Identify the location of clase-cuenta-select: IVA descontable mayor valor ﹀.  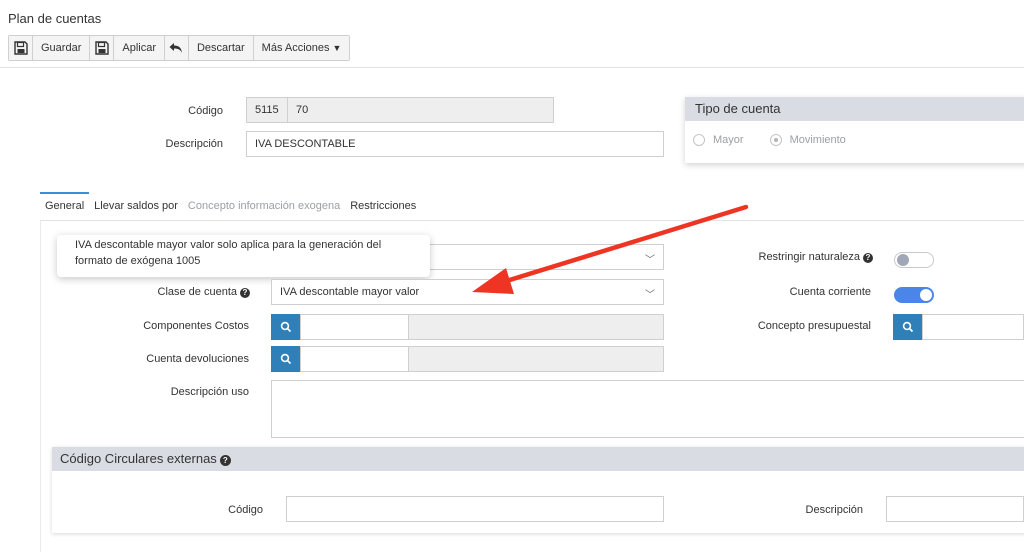
(467, 292).